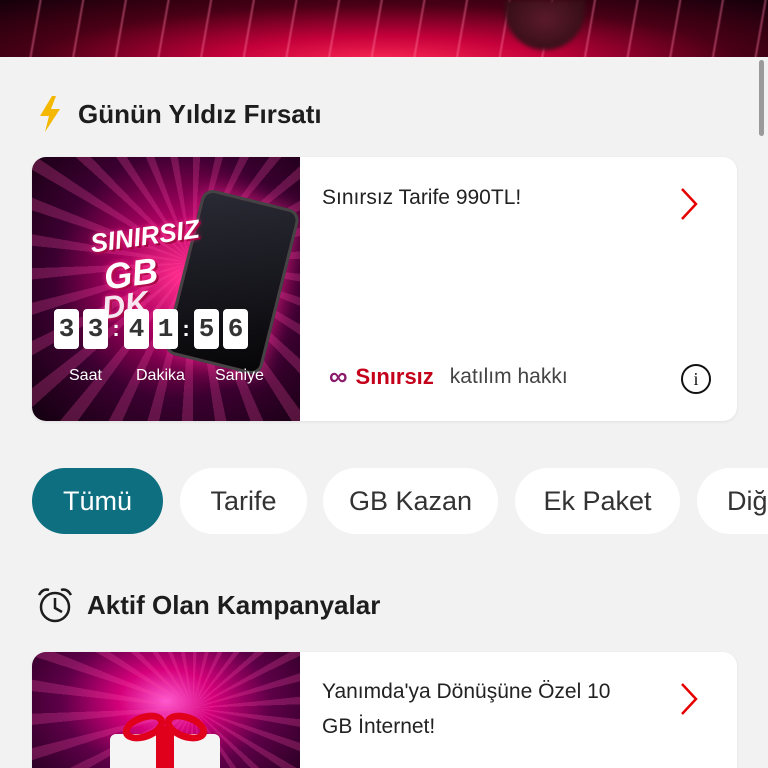  What do you see at coordinates (97, 501) in the screenshot?
I see `filter-chip-all: Tümü` at bounding box center [97, 501].